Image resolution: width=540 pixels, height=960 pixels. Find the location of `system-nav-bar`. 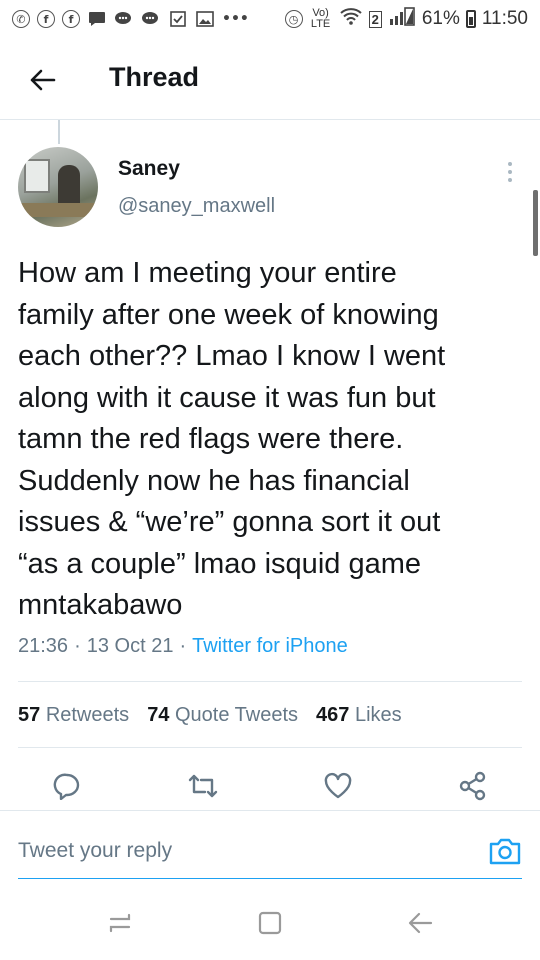

system-nav-bar is located at coordinates (270, 920).